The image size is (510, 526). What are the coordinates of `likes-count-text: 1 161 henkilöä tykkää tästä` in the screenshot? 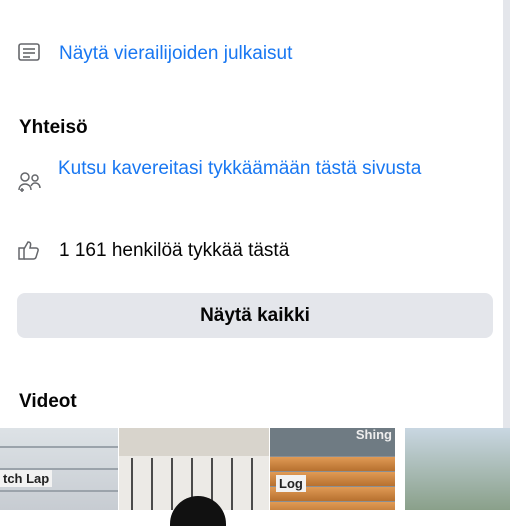 It's located at (174, 250).